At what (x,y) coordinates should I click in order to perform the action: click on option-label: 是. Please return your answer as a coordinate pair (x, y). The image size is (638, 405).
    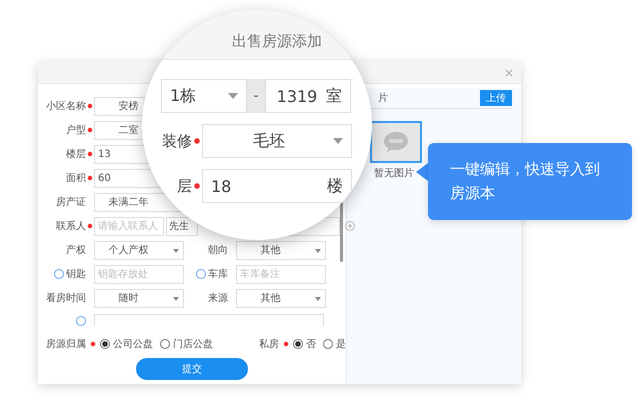
    Looking at the image, I should click on (341, 344).